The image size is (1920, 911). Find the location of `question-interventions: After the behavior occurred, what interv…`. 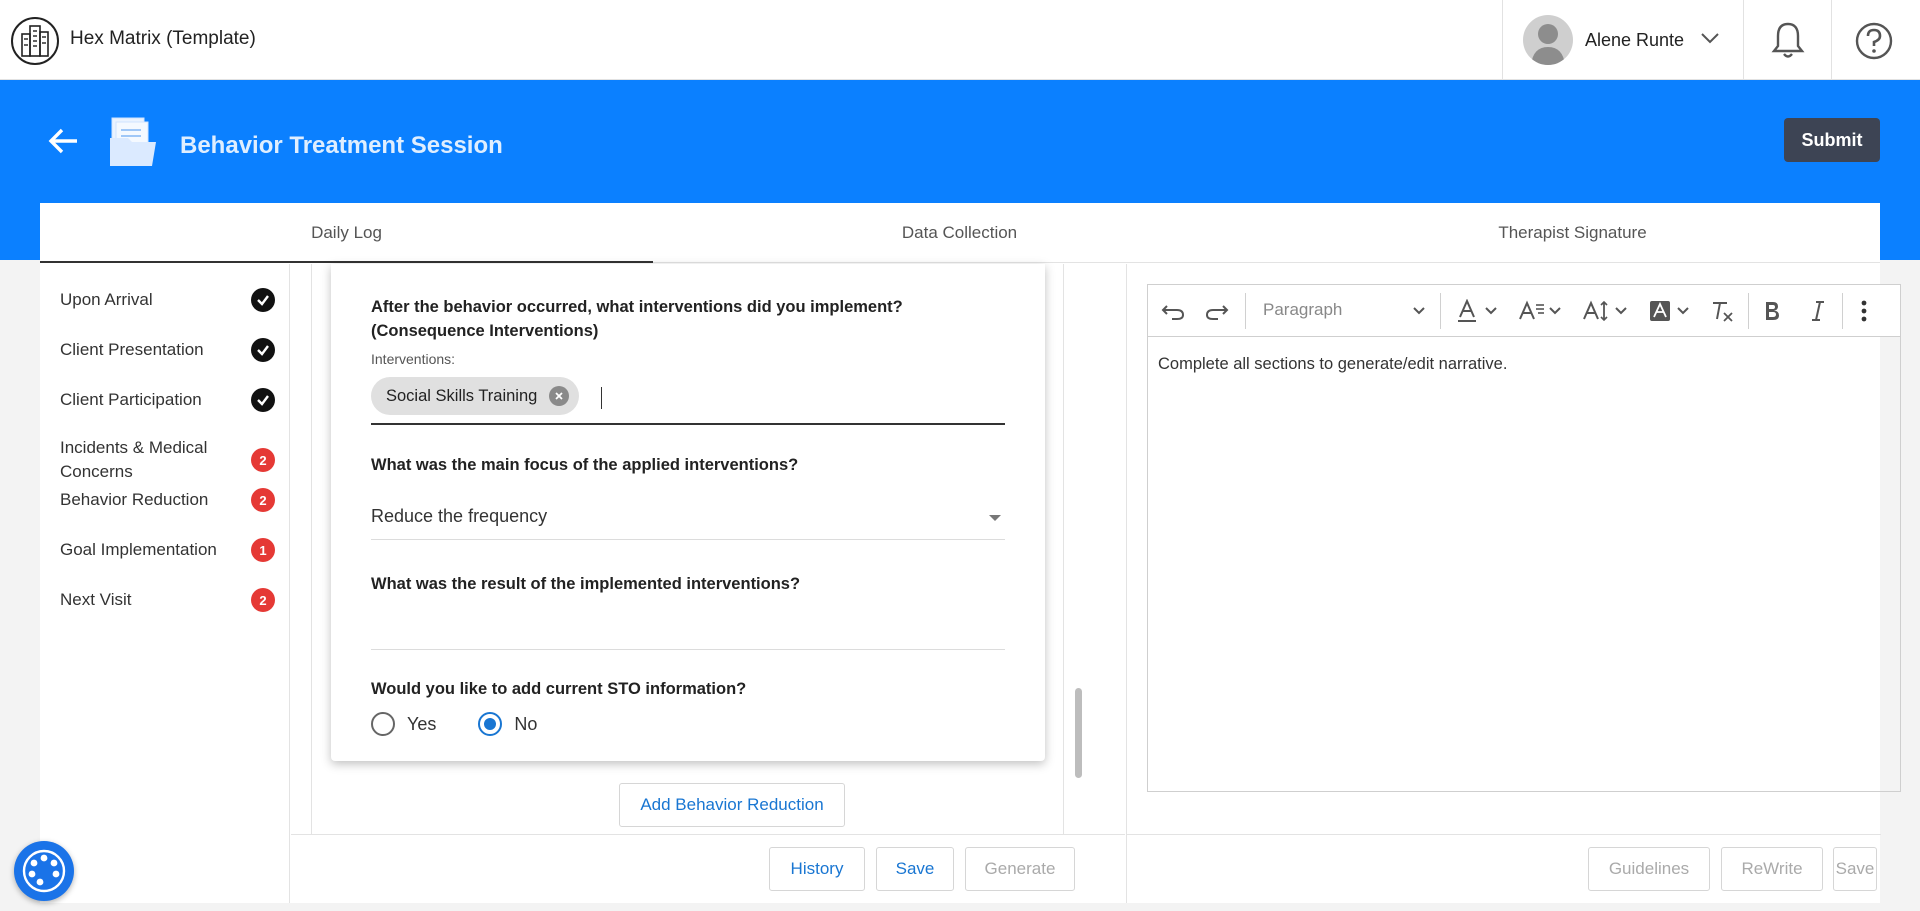

question-interventions: After the behavior occurred, what interv… is located at coordinates (637, 319).